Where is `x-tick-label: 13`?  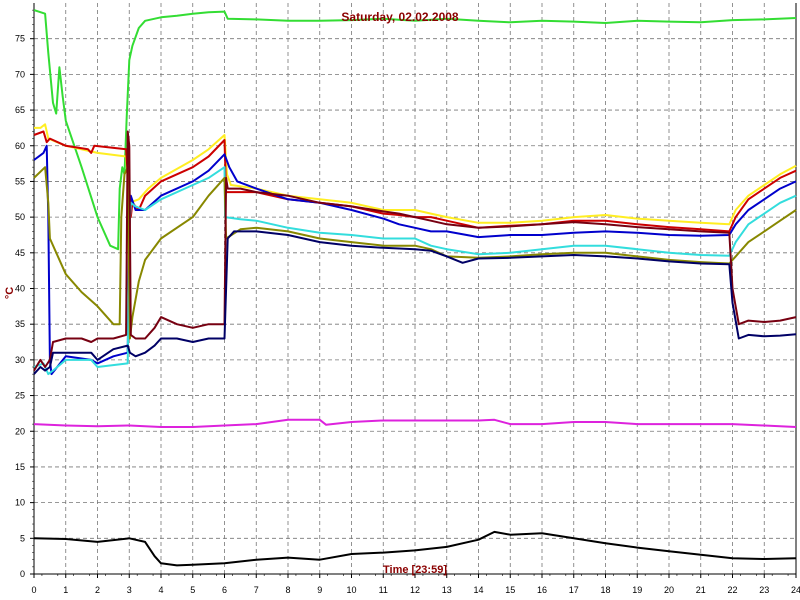
x-tick-label: 13 is located at coordinates (447, 590).